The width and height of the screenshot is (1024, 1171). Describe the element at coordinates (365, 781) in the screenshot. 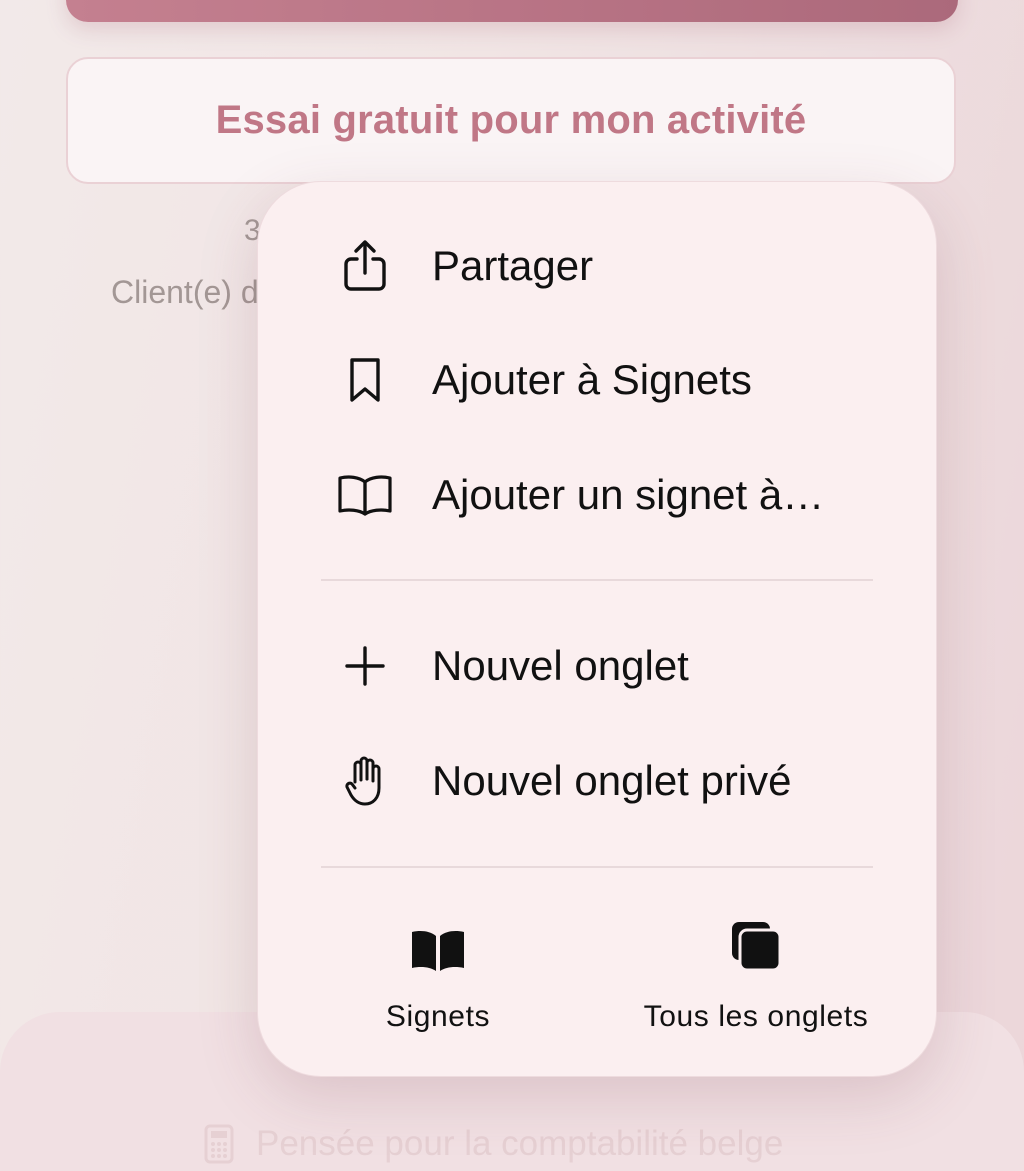

I see `hand-icon` at that location.